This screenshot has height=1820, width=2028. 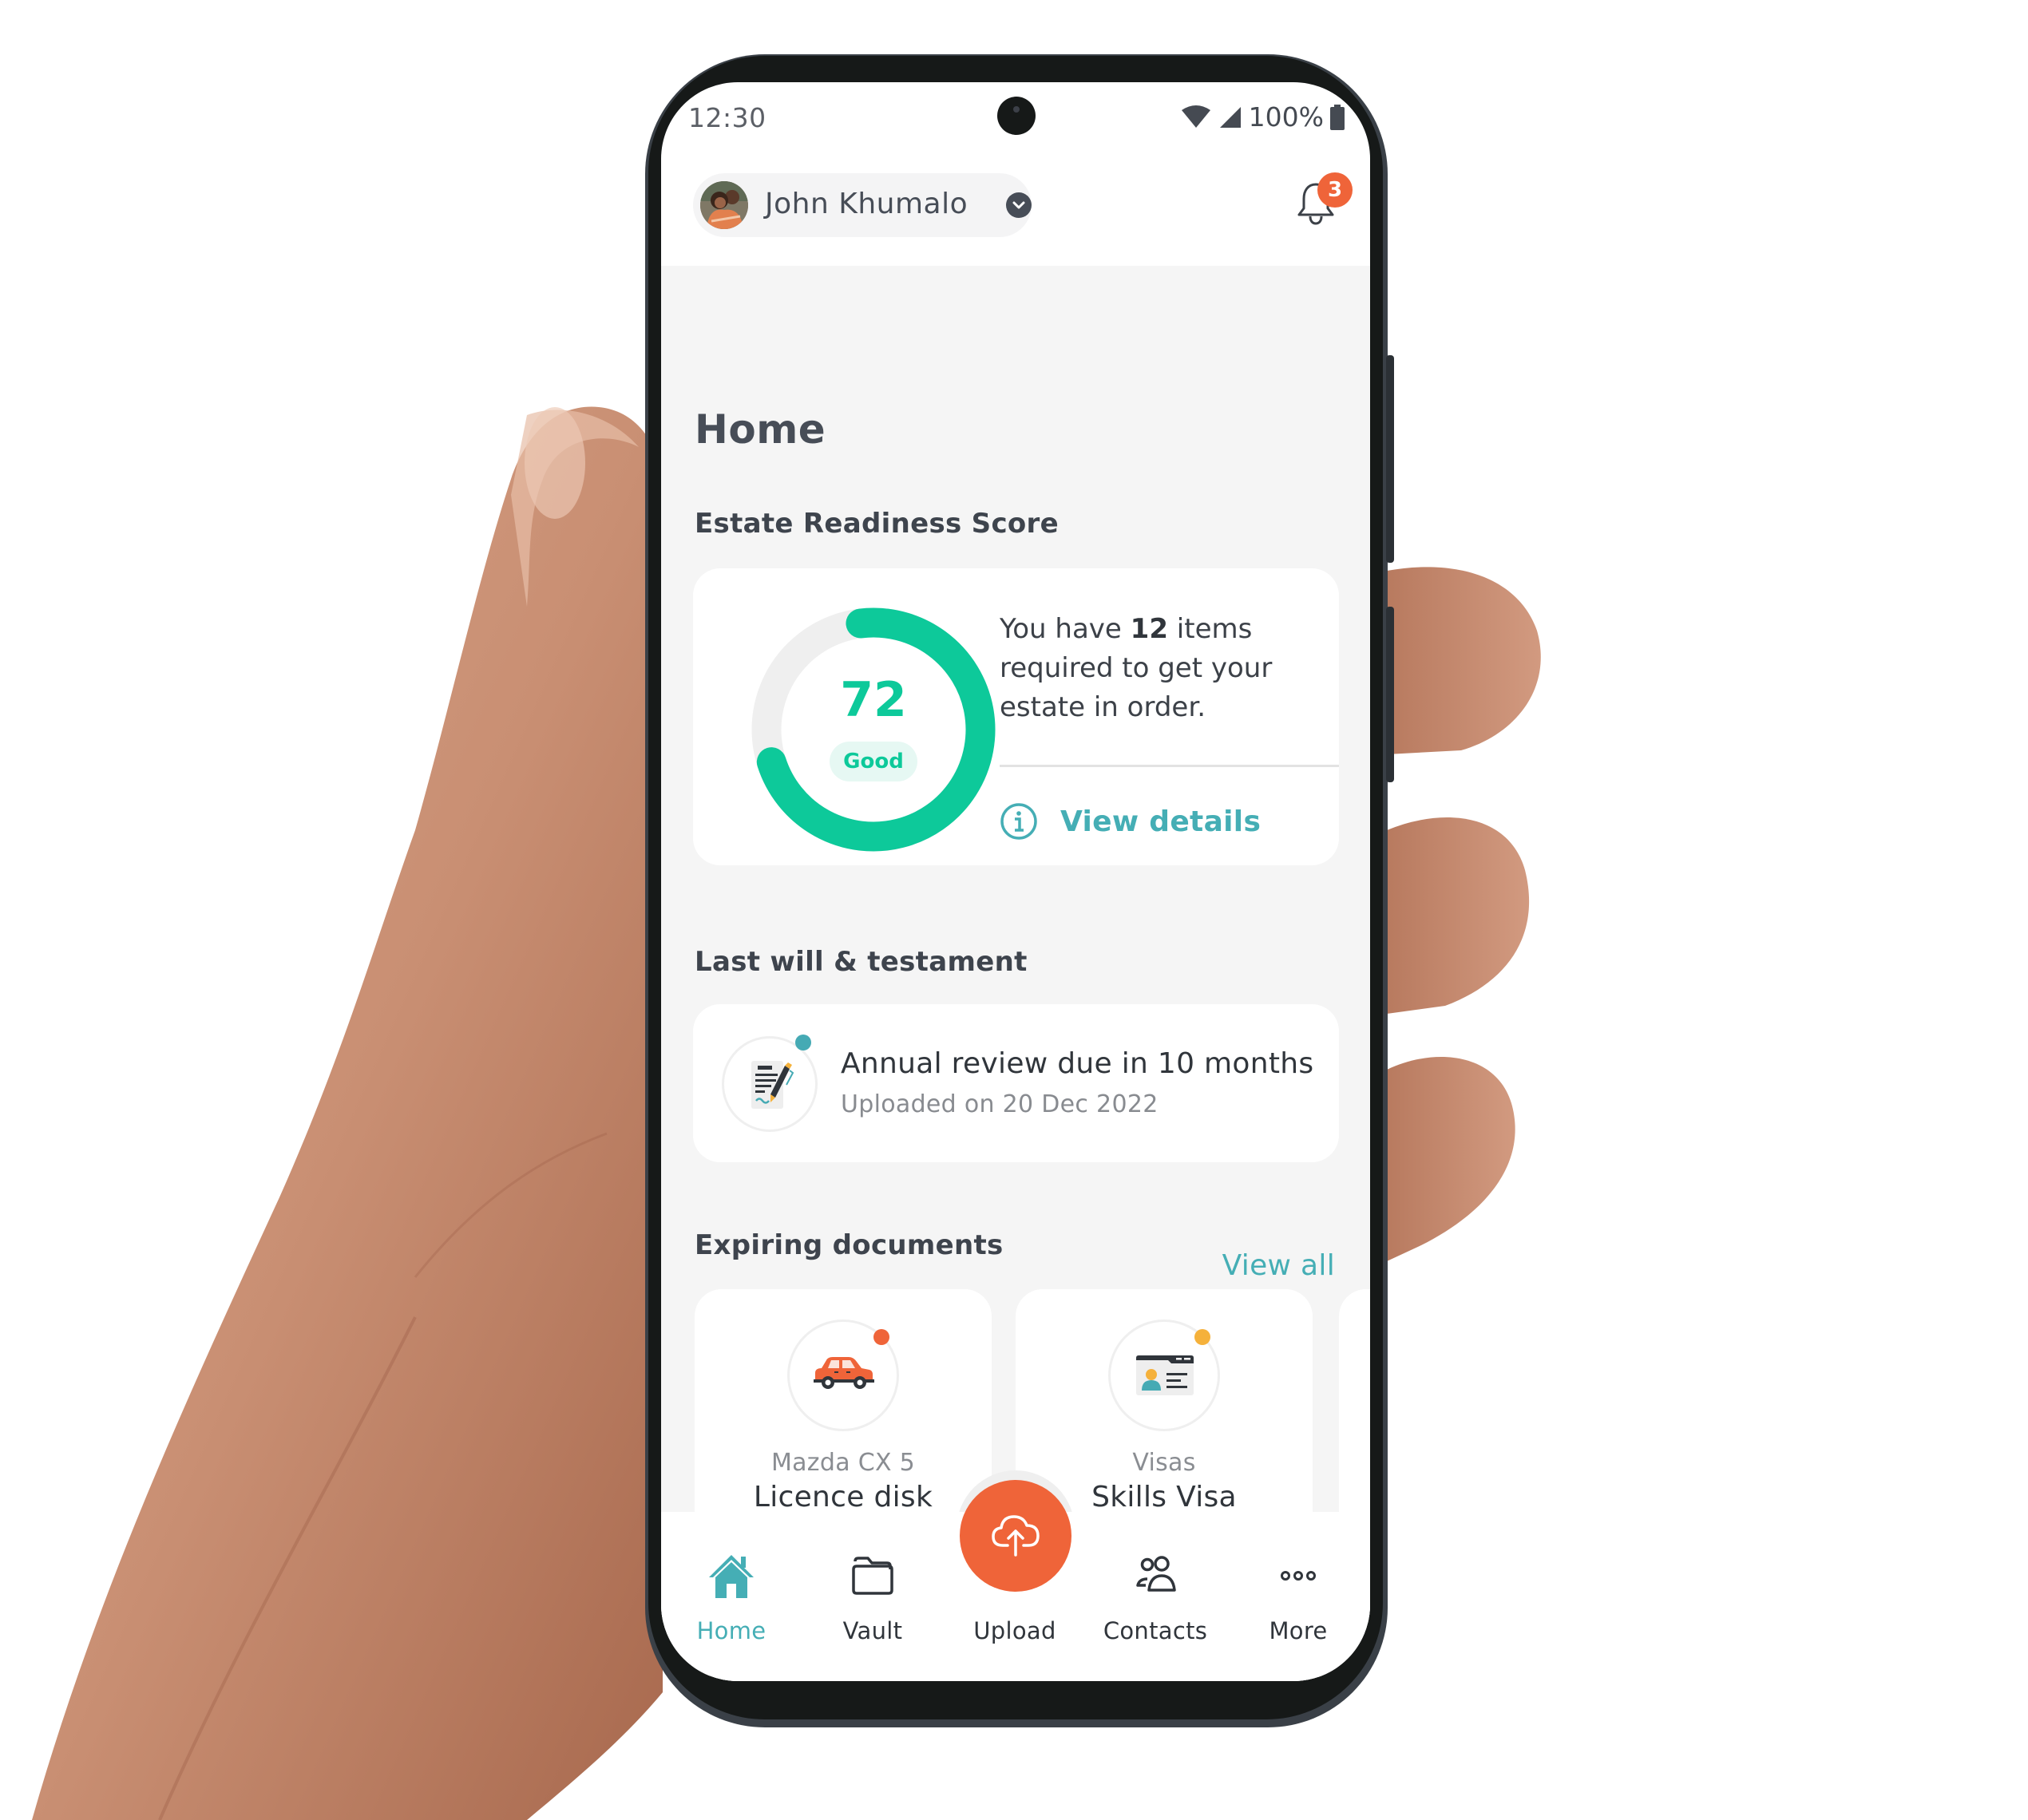 I want to click on items-count: 12, so click(x=1149, y=629).